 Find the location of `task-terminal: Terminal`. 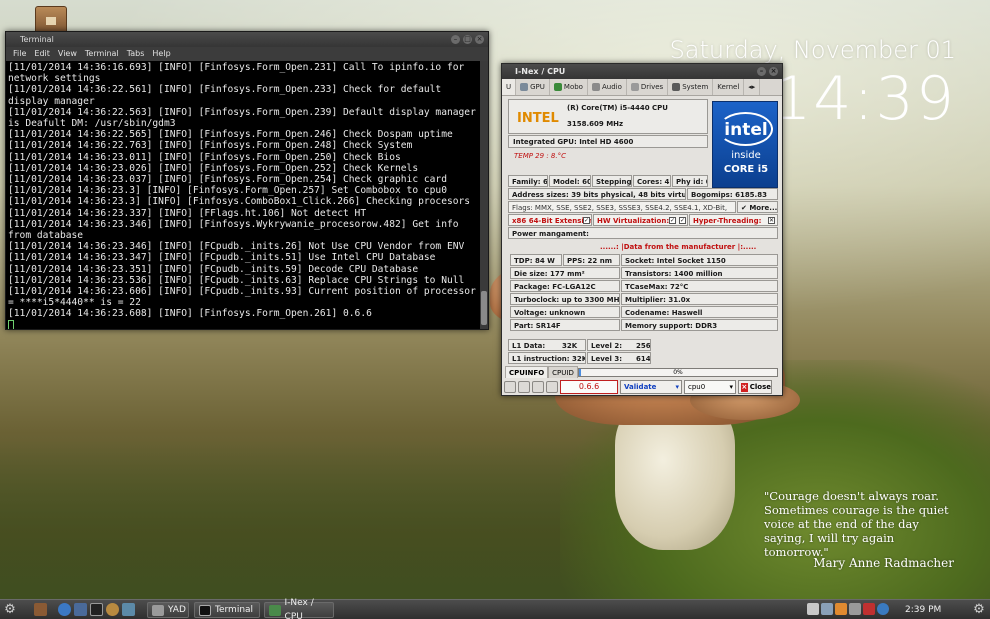

task-terminal: Terminal is located at coordinates (227, 610).